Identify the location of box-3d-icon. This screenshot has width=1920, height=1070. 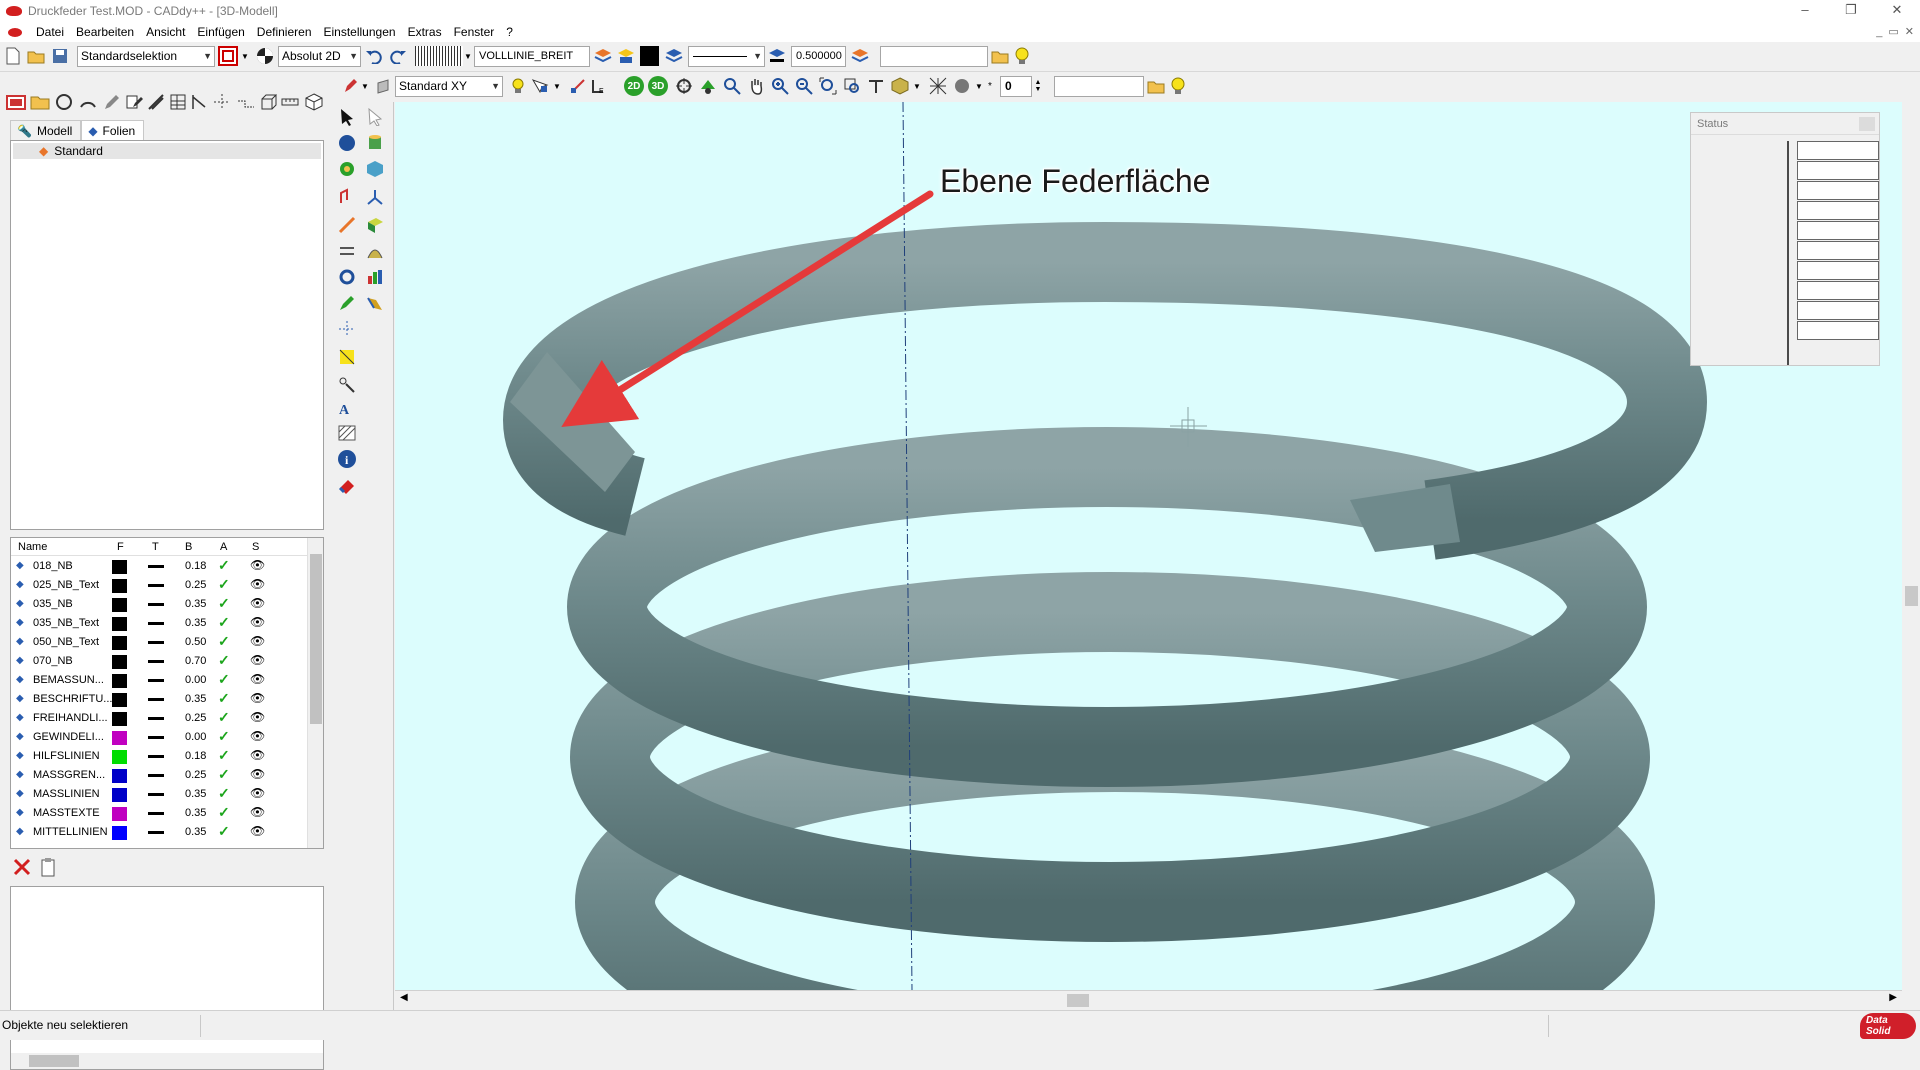
(268, 102).